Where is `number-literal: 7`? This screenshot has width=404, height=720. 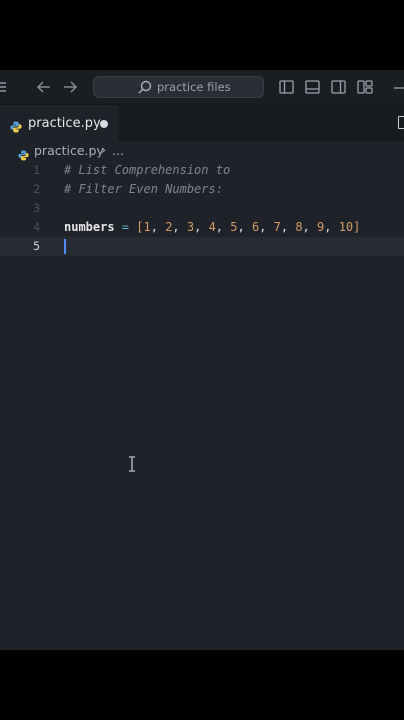 number-literal: 7 is located at coordinates (277, 227).